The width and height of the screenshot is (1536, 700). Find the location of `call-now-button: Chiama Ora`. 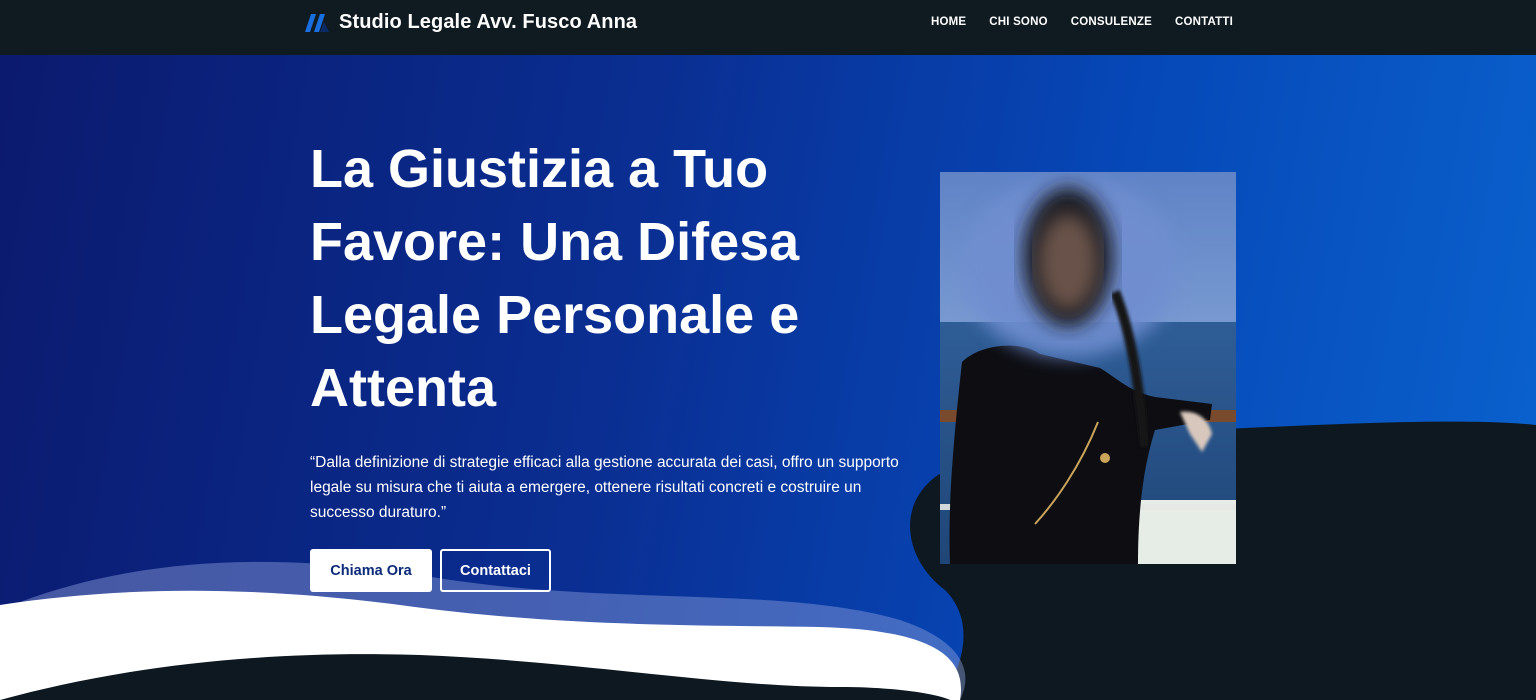

call-now-button: Chiama Ora is located at coordinates (371, 570).